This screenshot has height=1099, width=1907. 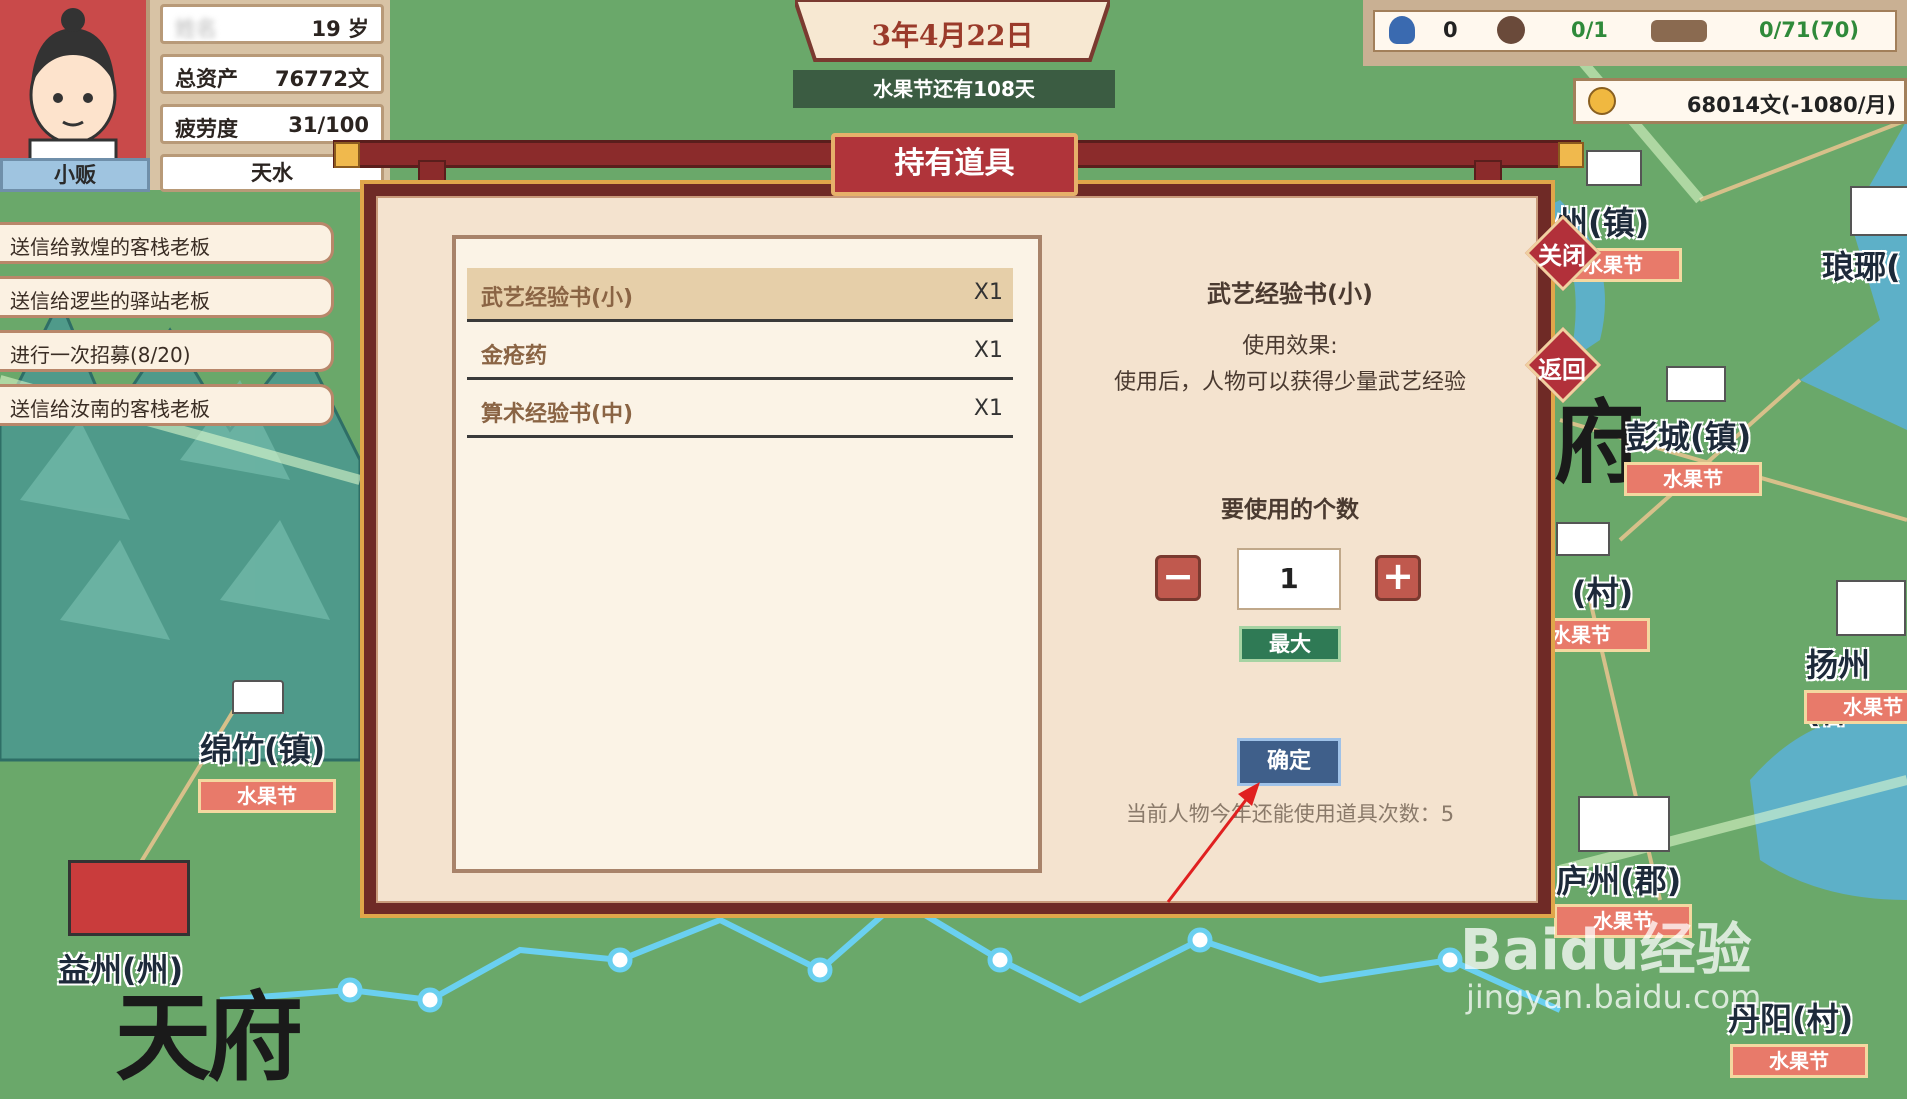 I want to click on annotation-arrow, so click(x=1213, y=842).